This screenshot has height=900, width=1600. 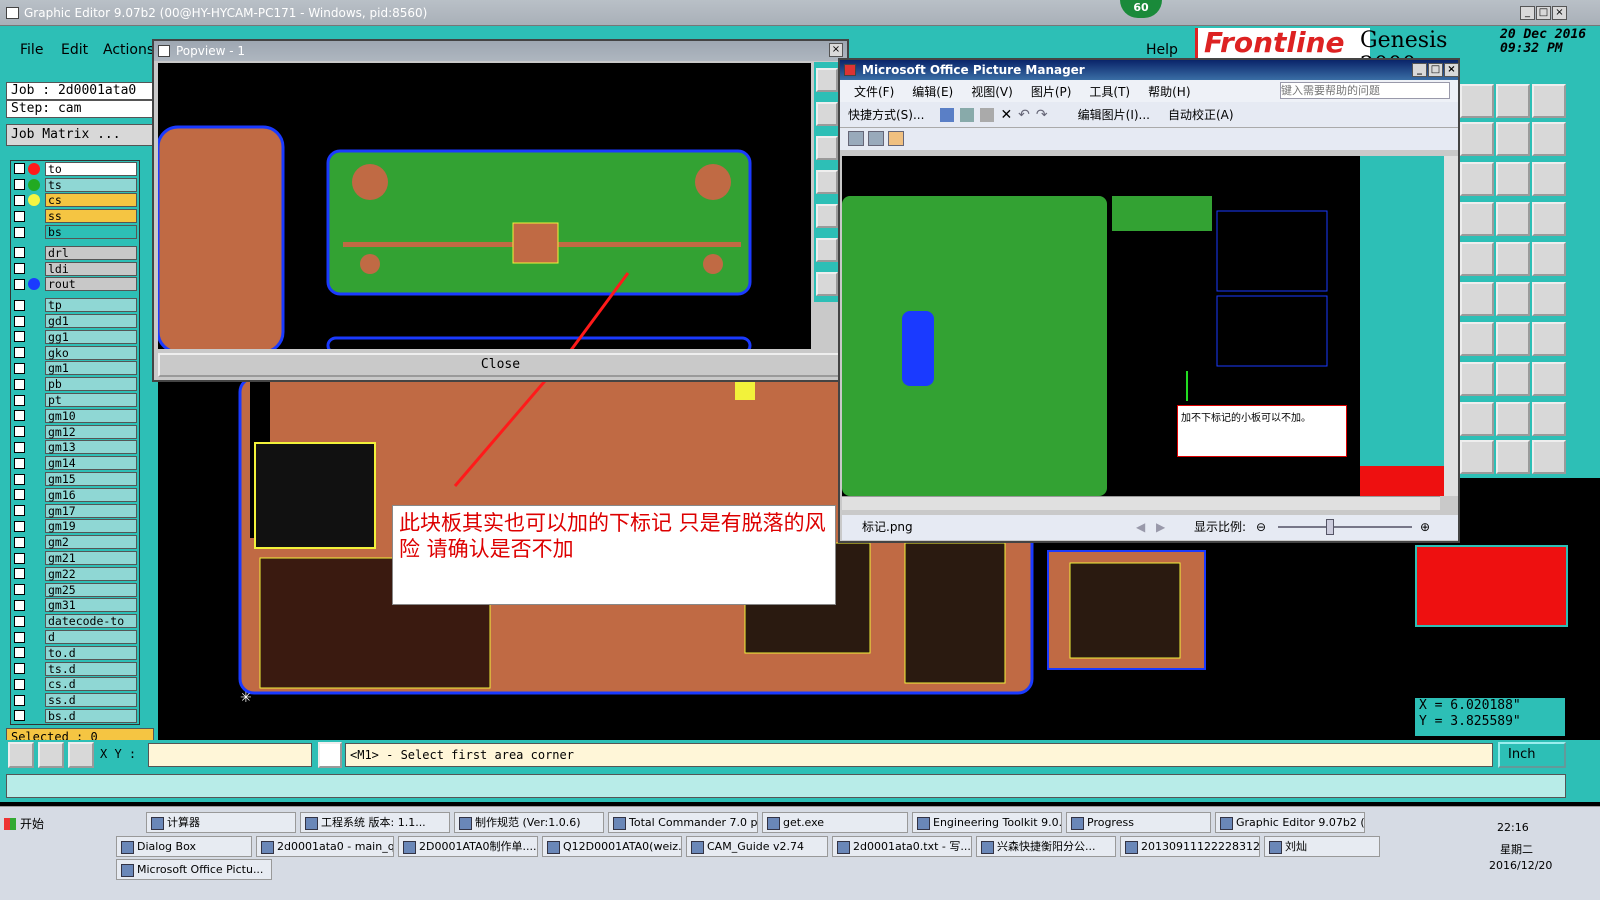 I want to click on layer-row: cs, so click(x=75, y=201).